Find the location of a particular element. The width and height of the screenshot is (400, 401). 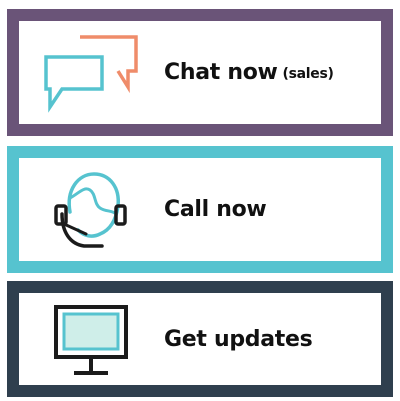

chat-now-text: Chat now is located at coordinates (221, 72).